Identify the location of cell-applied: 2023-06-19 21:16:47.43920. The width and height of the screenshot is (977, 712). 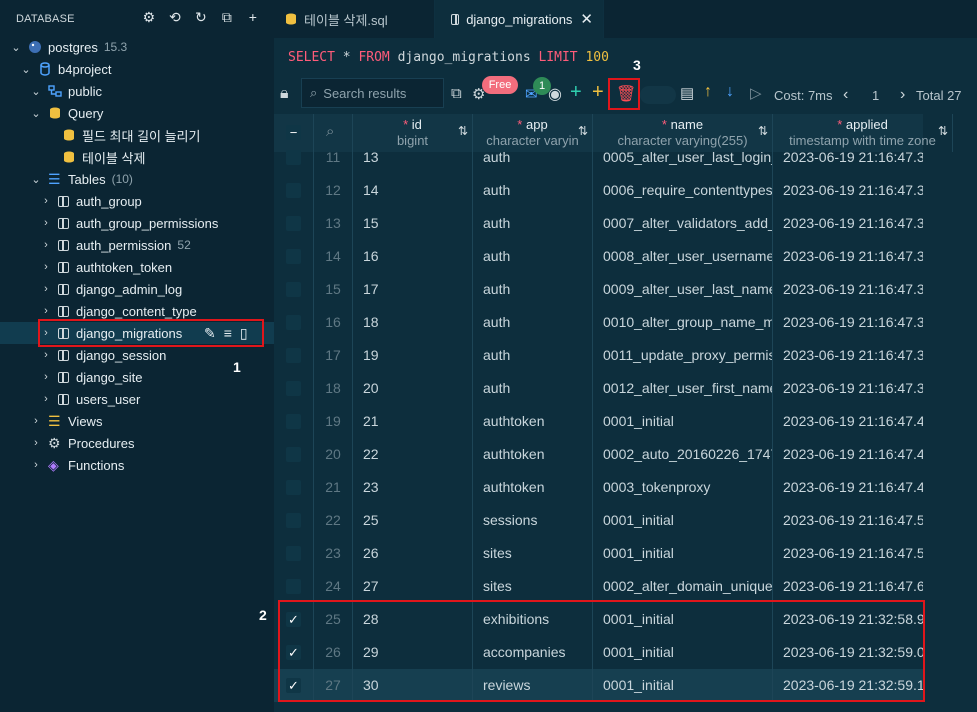
(848, 421).